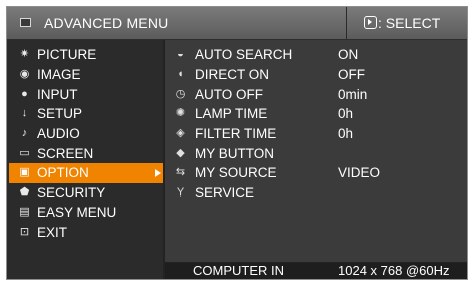 The height and width of the screenshot is (286, 474). What do you see at coordinates (180, 74) in the screenshot?
I see `direct-on-icon: ◖` at bounding box center [180, 74].